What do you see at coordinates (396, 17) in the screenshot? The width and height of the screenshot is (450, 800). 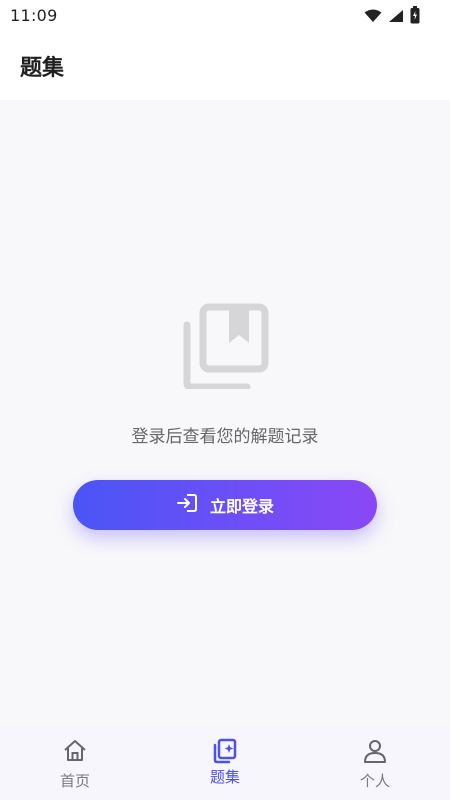 I see `signal-icon` at bounding box center [396, 17].